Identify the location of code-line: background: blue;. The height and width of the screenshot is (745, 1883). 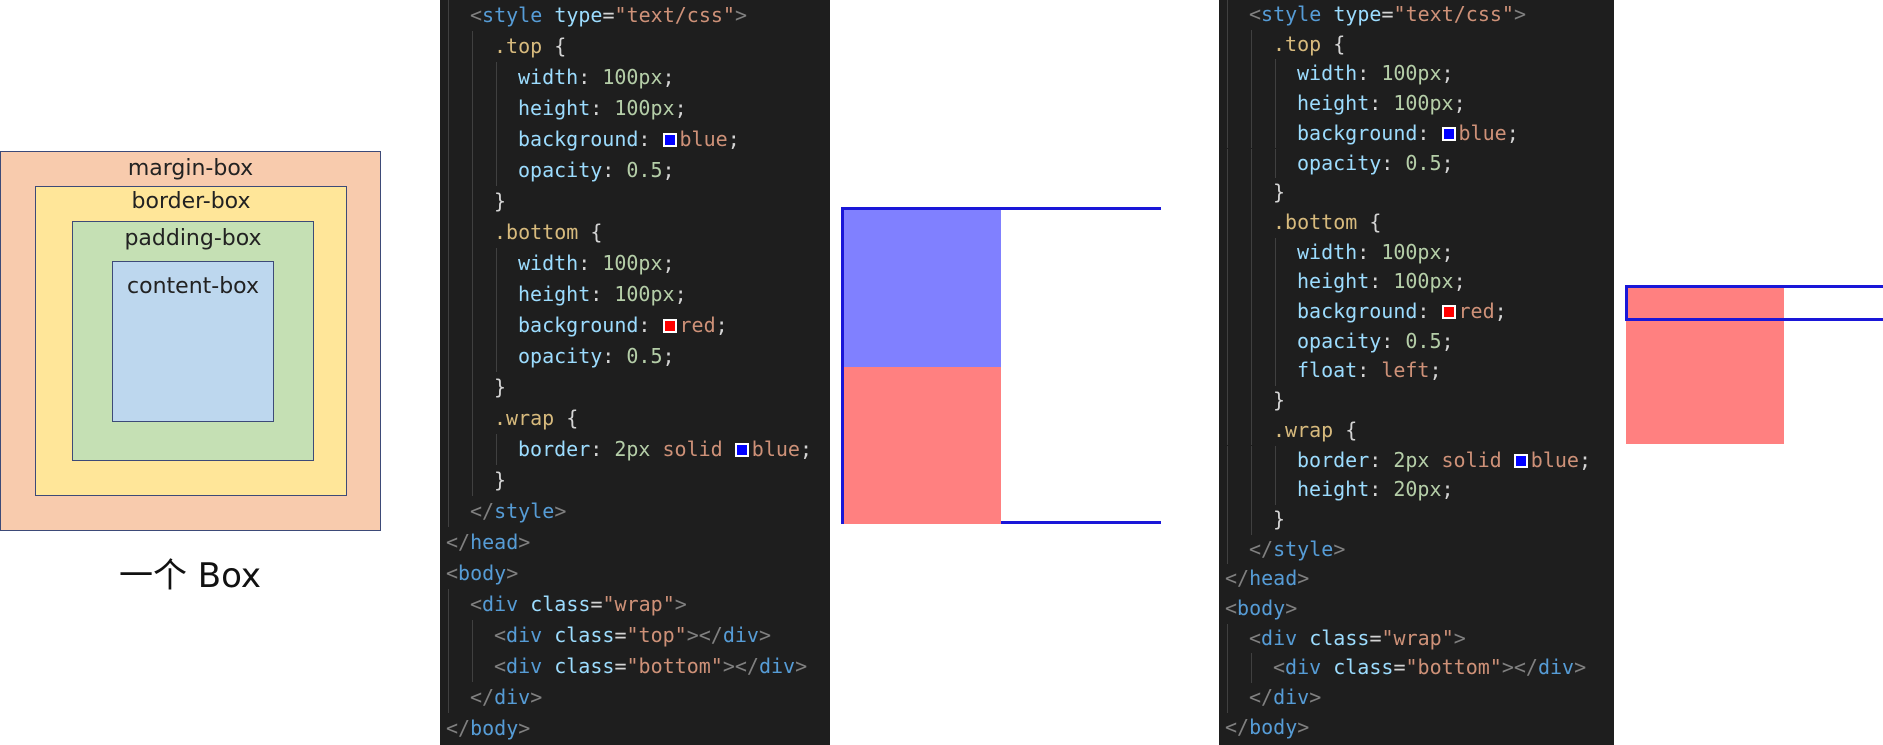
(629, 139).